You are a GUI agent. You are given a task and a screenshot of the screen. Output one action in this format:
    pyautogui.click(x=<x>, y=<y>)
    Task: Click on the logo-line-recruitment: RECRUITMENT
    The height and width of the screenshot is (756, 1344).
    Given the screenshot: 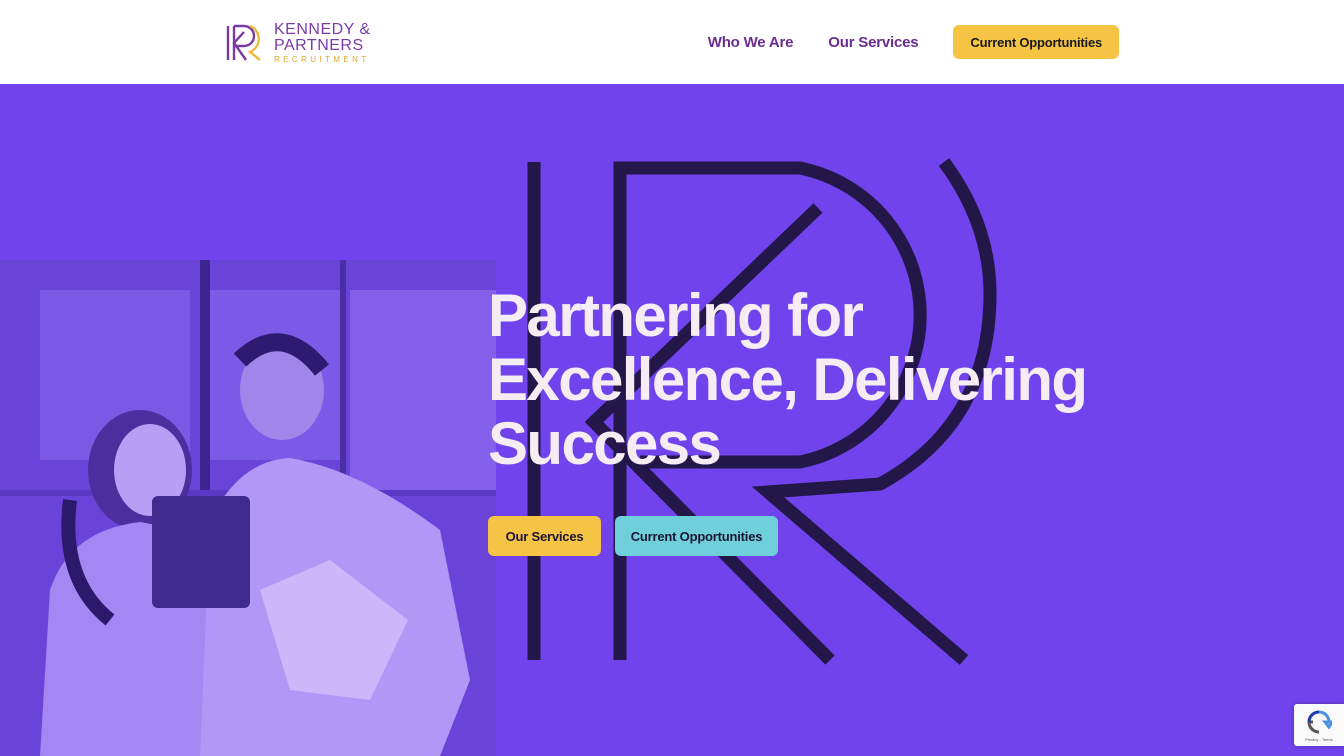 What is the action you would take?
    pyautogui.click(x=322, y=59)
    